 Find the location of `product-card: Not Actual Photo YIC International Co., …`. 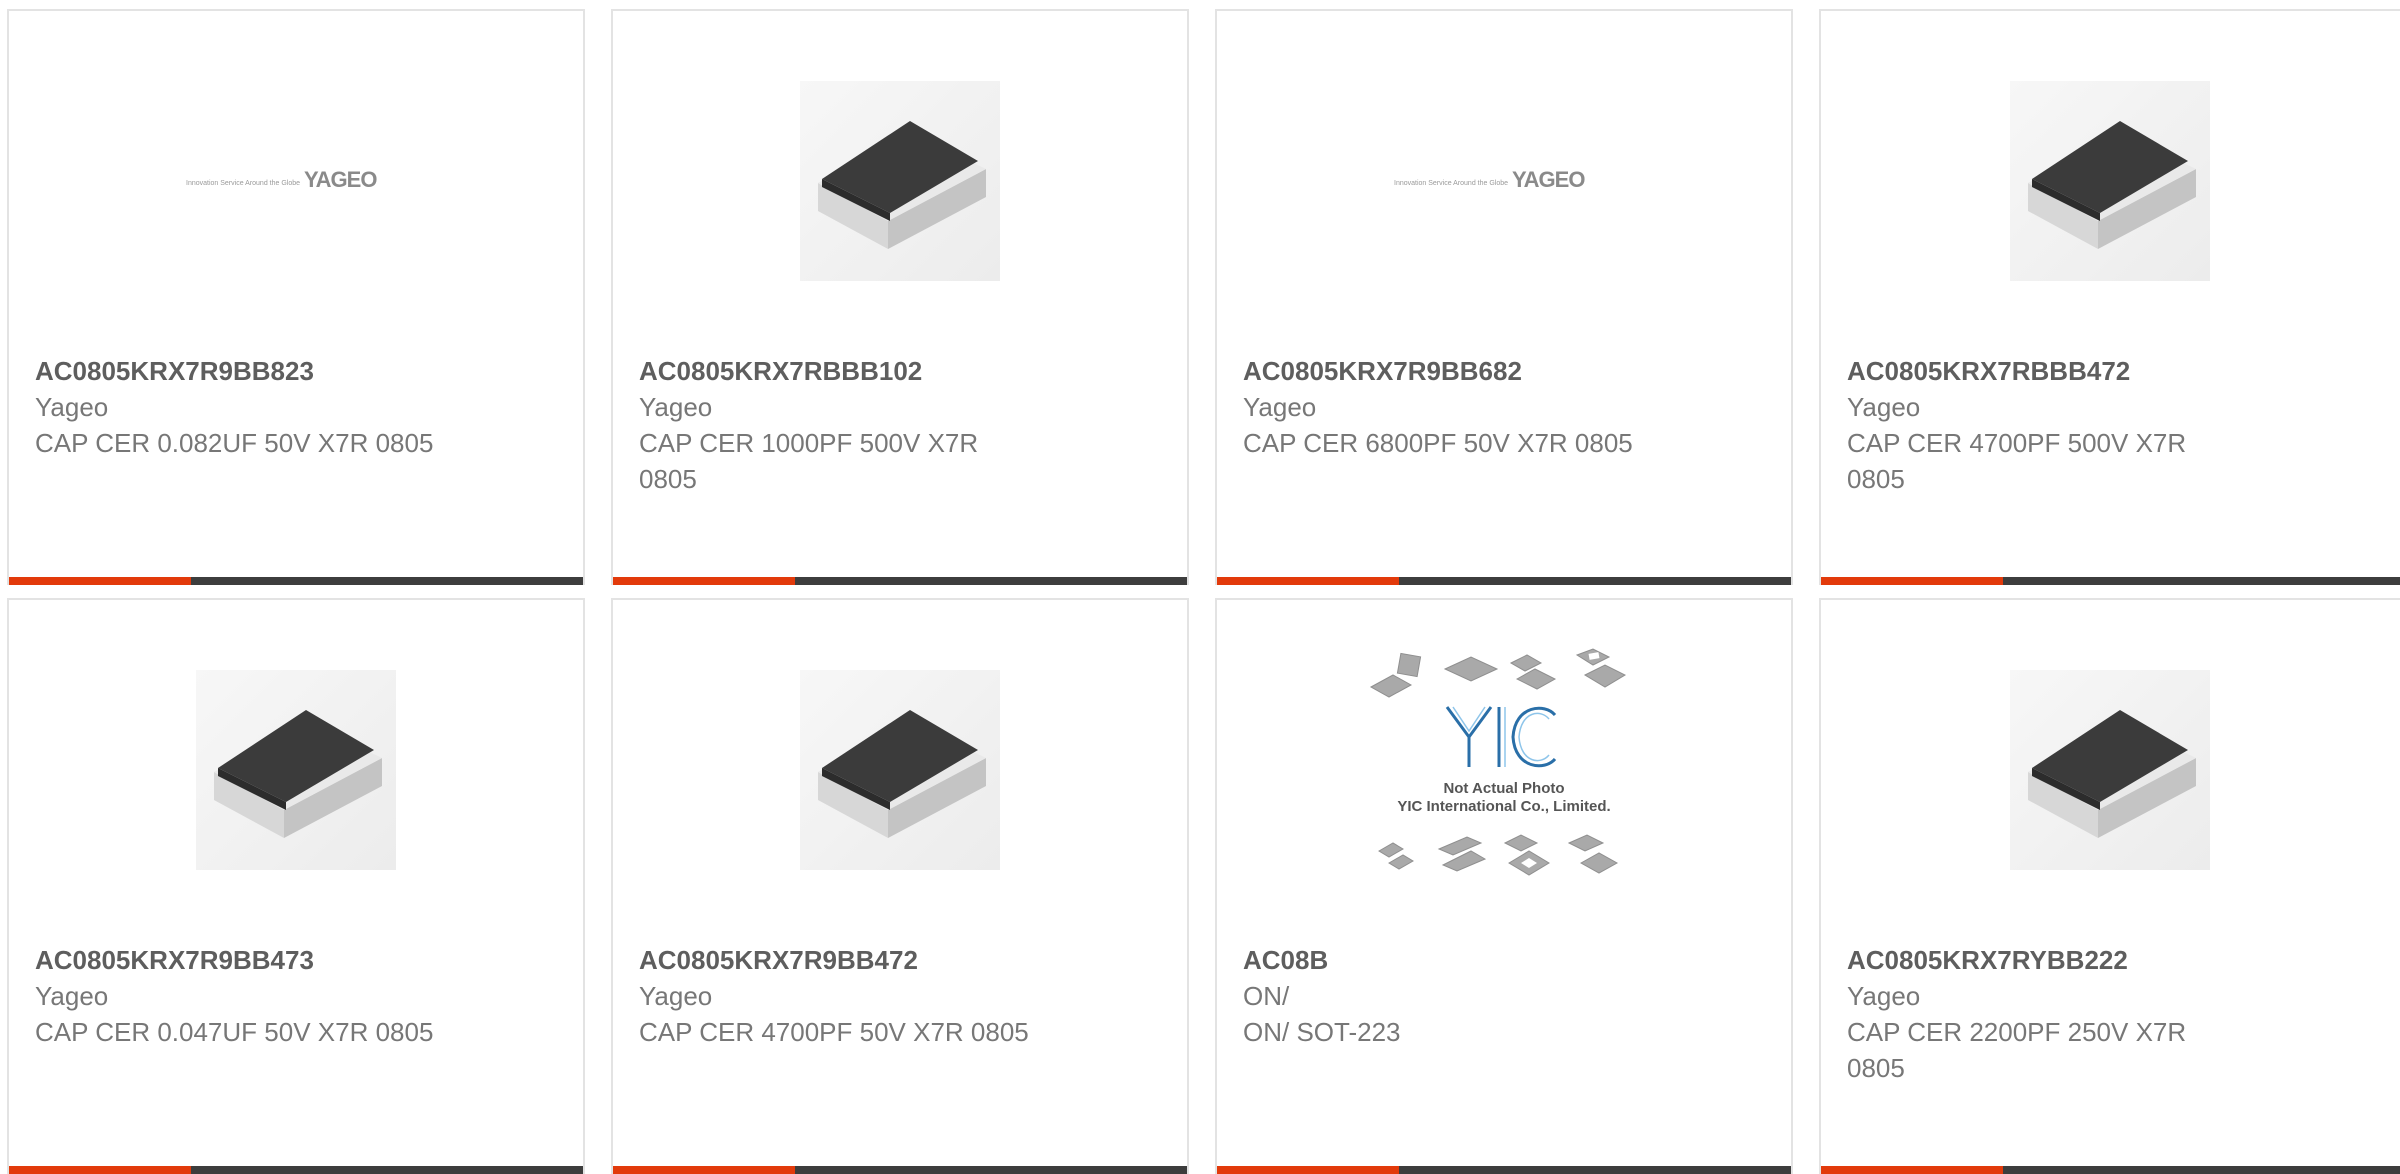

product-card: Not Actual Photo YIC International Co., … is located at coordinates (1504, 886).